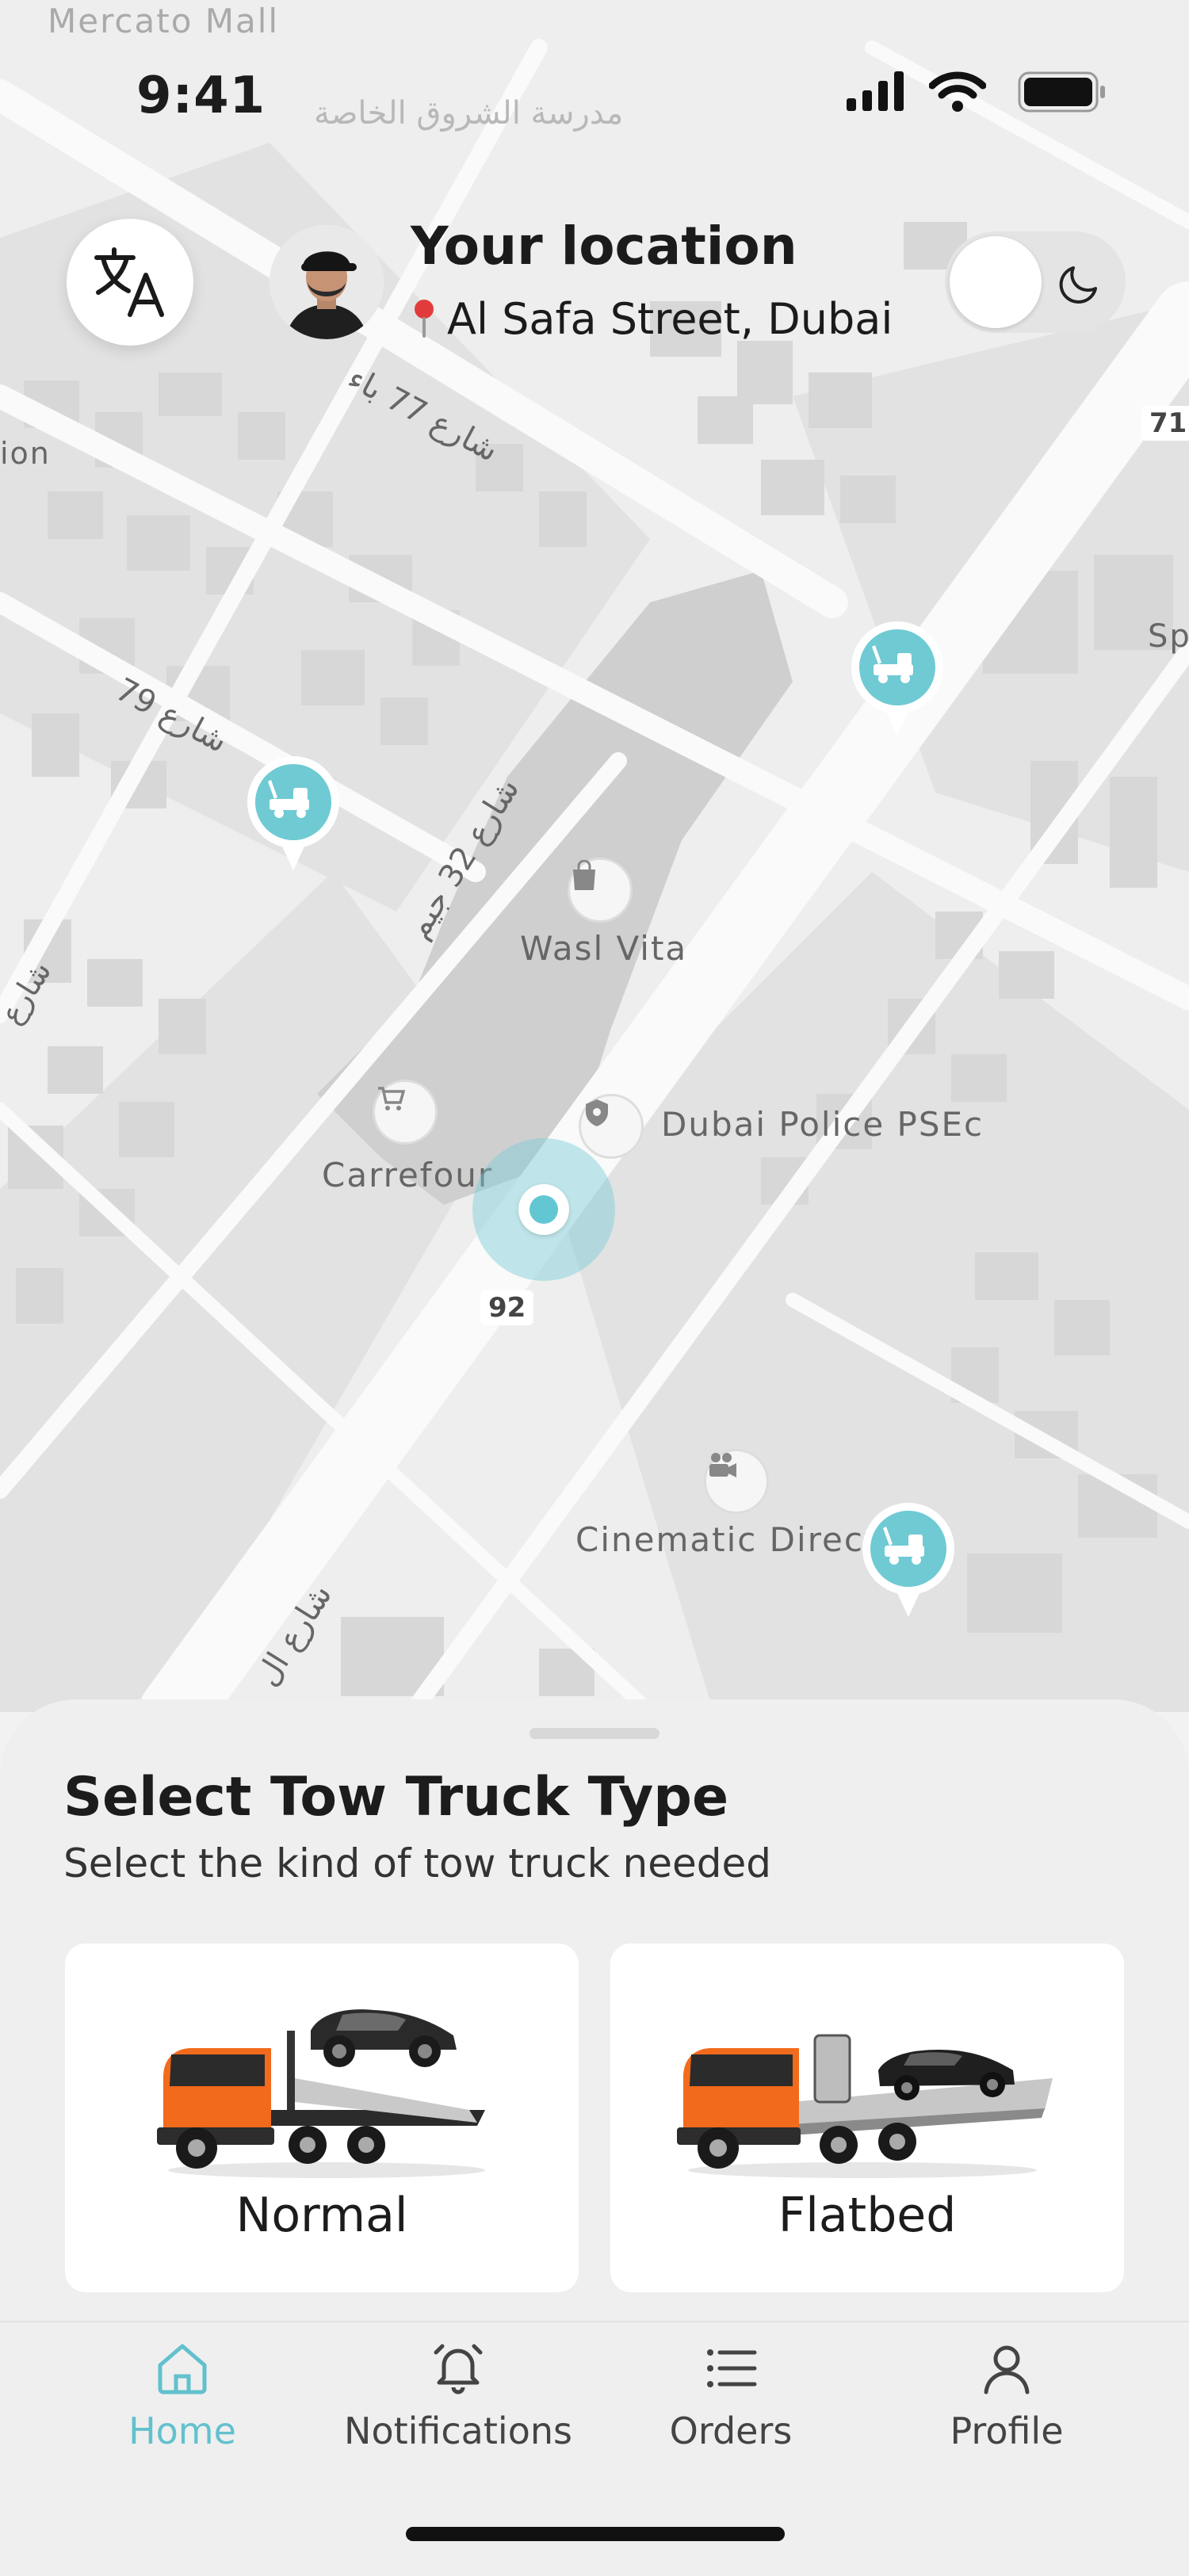 The height and width of the screenshot is (2576, 1189). Describe the element at coordinates (327, 282) in the screenshot. I see `avatar` at that location.